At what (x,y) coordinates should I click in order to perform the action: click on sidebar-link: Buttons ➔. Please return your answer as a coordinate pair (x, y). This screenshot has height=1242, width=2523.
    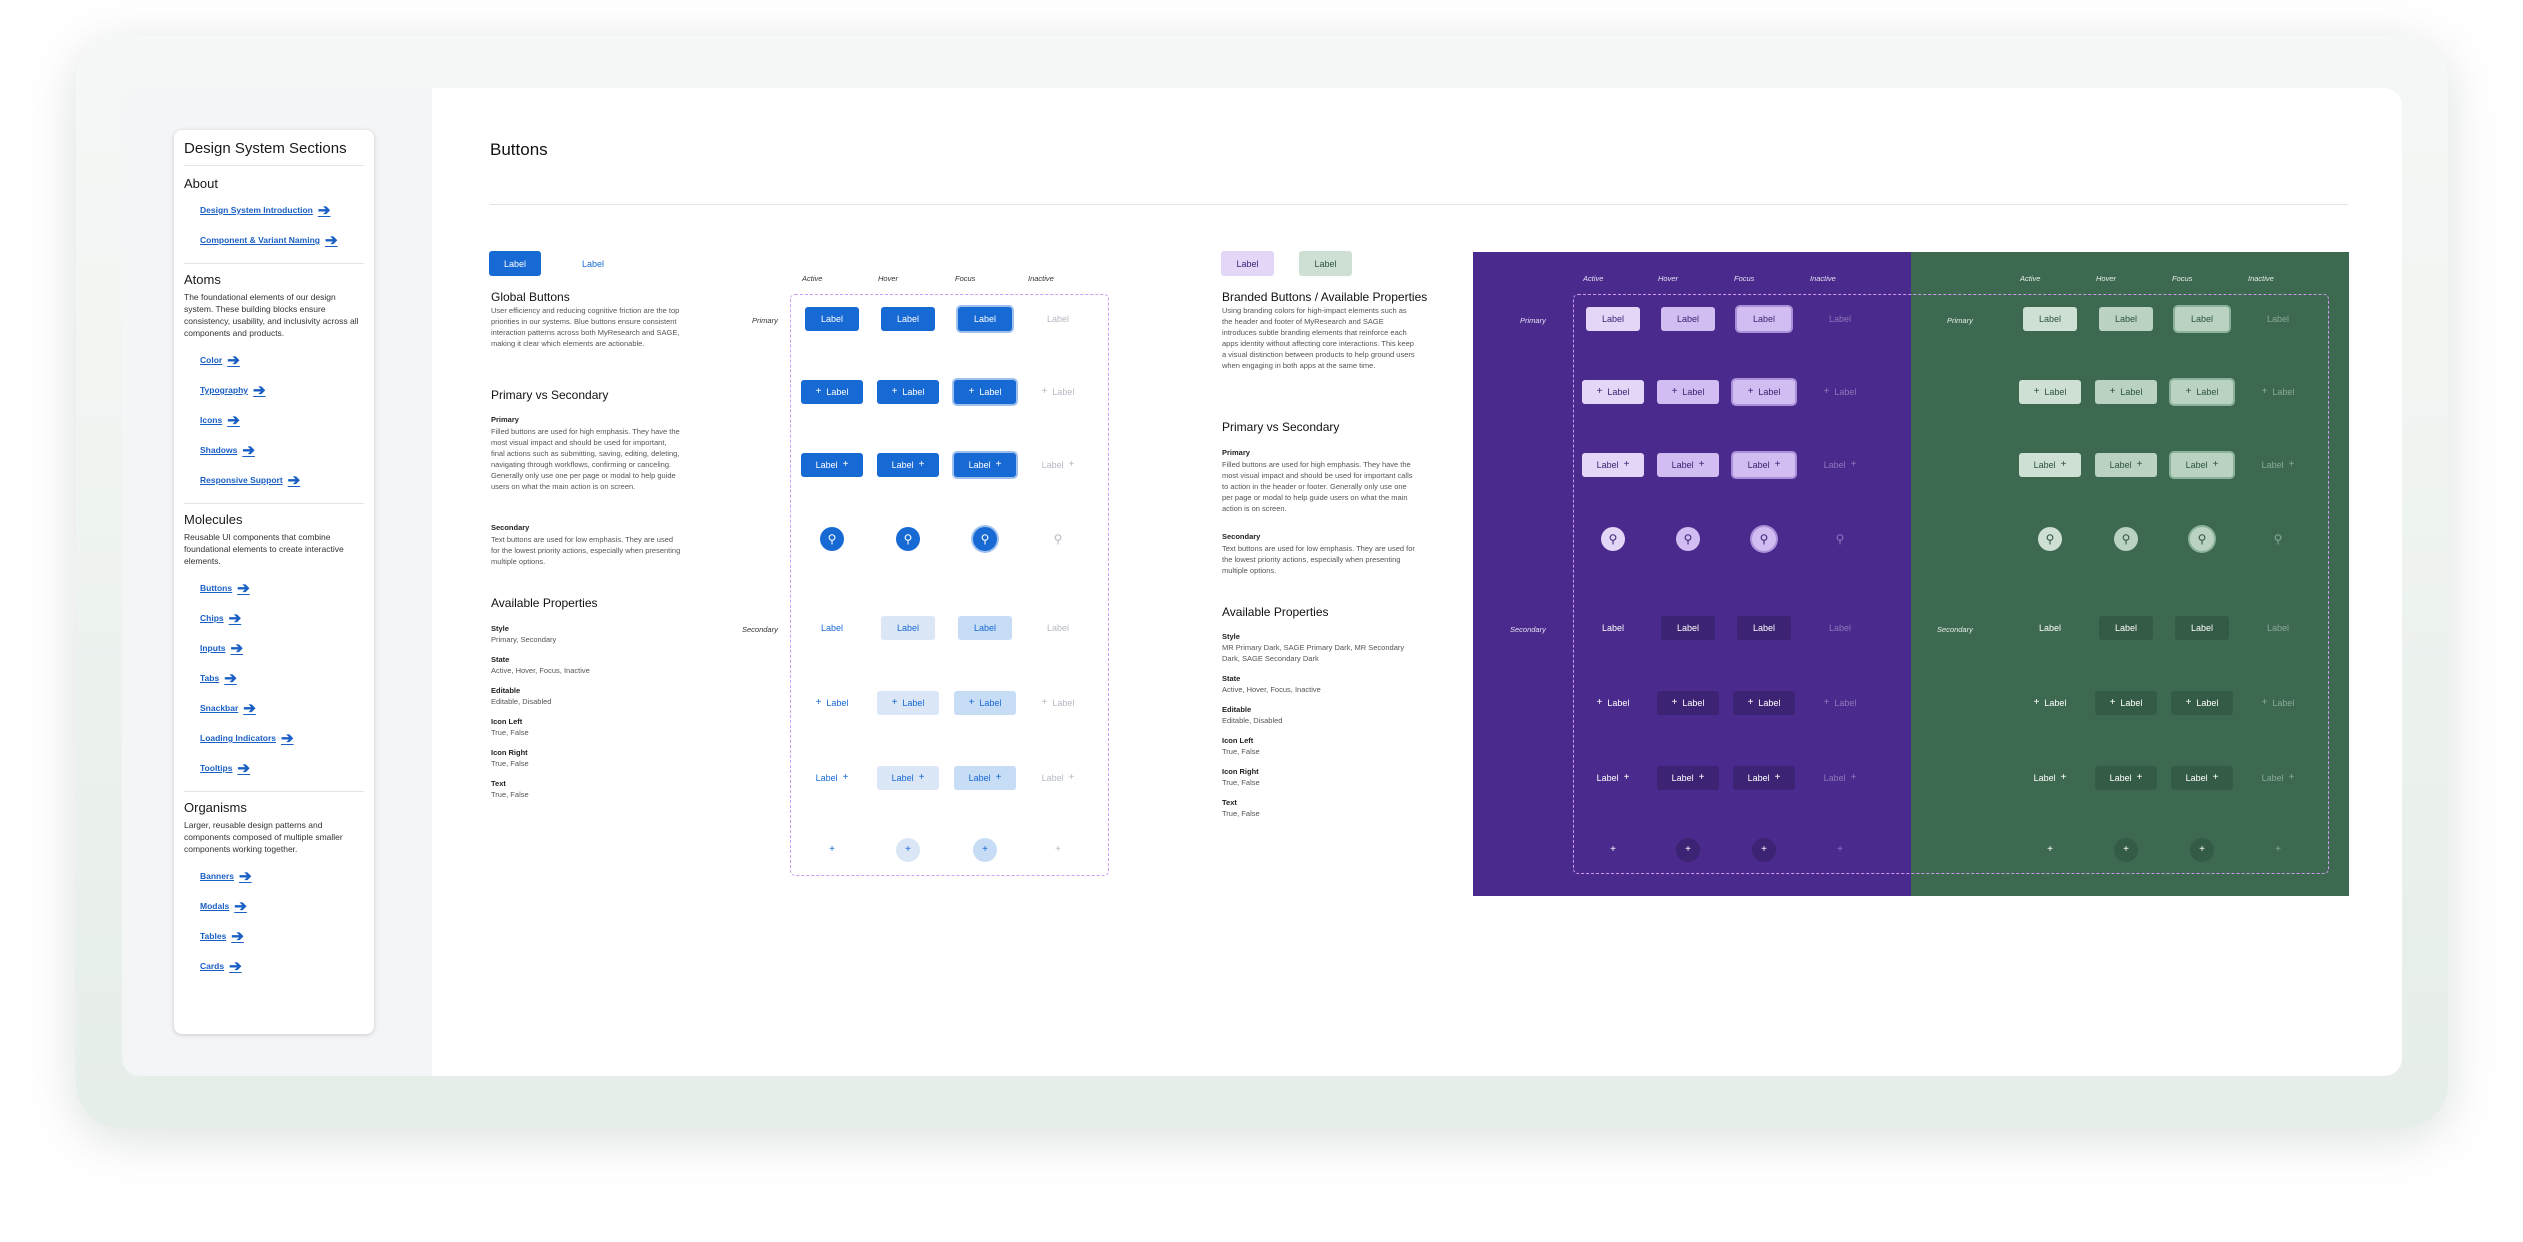
    Looking at the image, I should click on (282, 588).